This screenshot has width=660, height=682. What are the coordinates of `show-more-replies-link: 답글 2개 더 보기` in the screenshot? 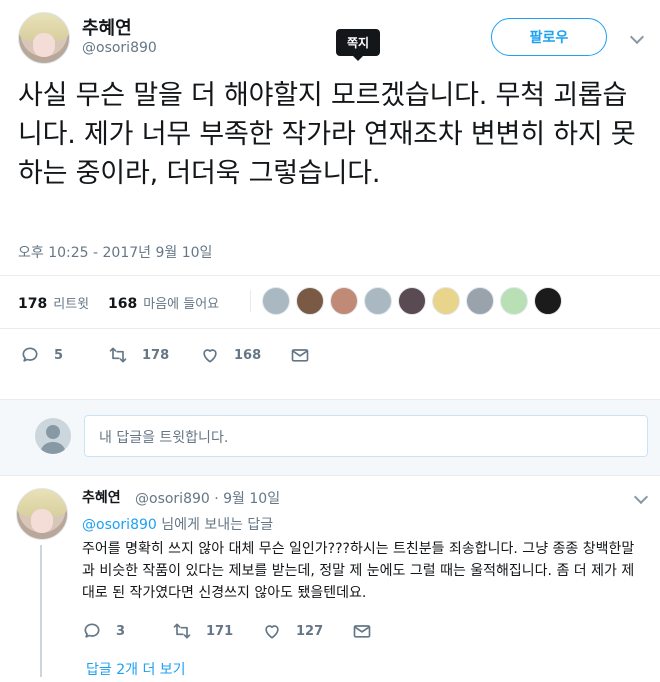 It's located at (136, 669).